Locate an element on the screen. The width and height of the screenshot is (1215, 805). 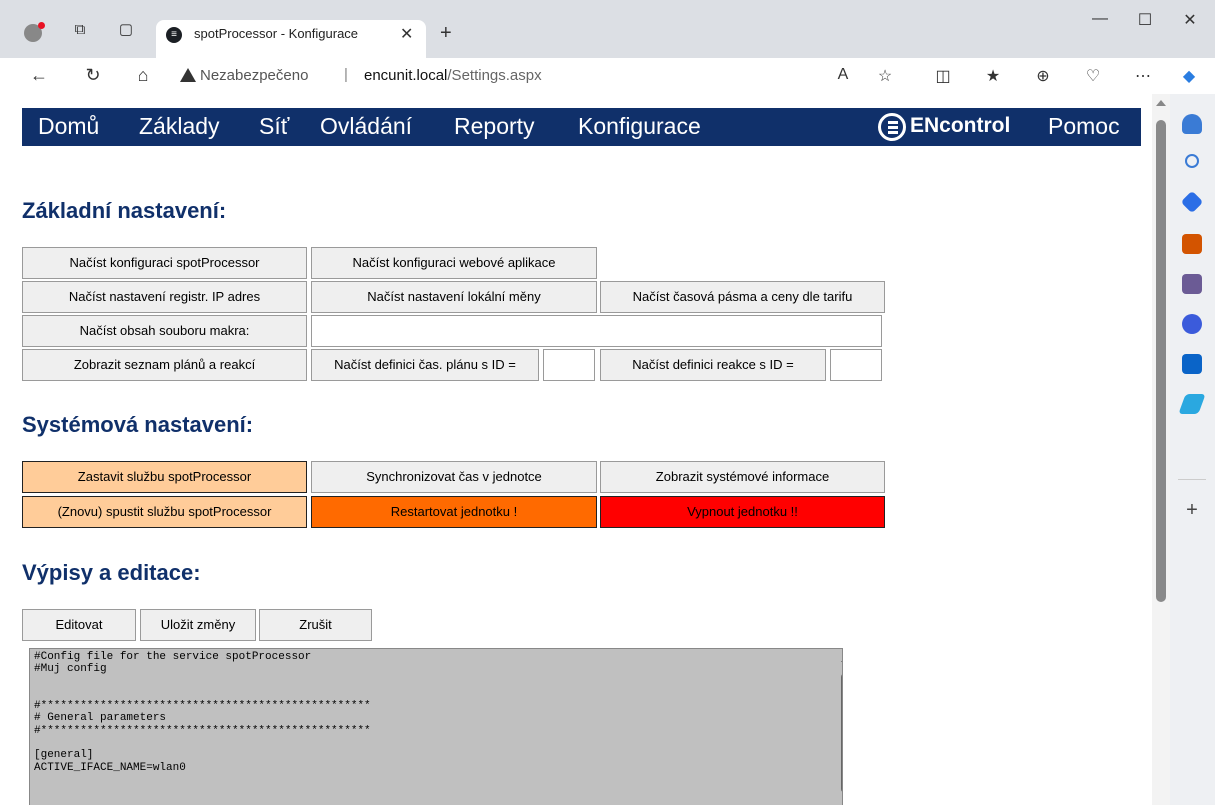
stop-service-button: Zastavit službu spotProcessor is located at coordinates (164, 477).